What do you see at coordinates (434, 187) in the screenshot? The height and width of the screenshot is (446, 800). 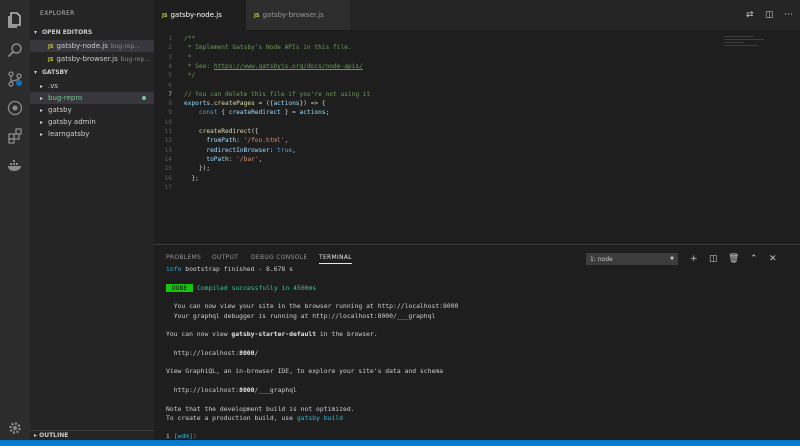 I see `code-line: 17` at bounding box center [434, 187].